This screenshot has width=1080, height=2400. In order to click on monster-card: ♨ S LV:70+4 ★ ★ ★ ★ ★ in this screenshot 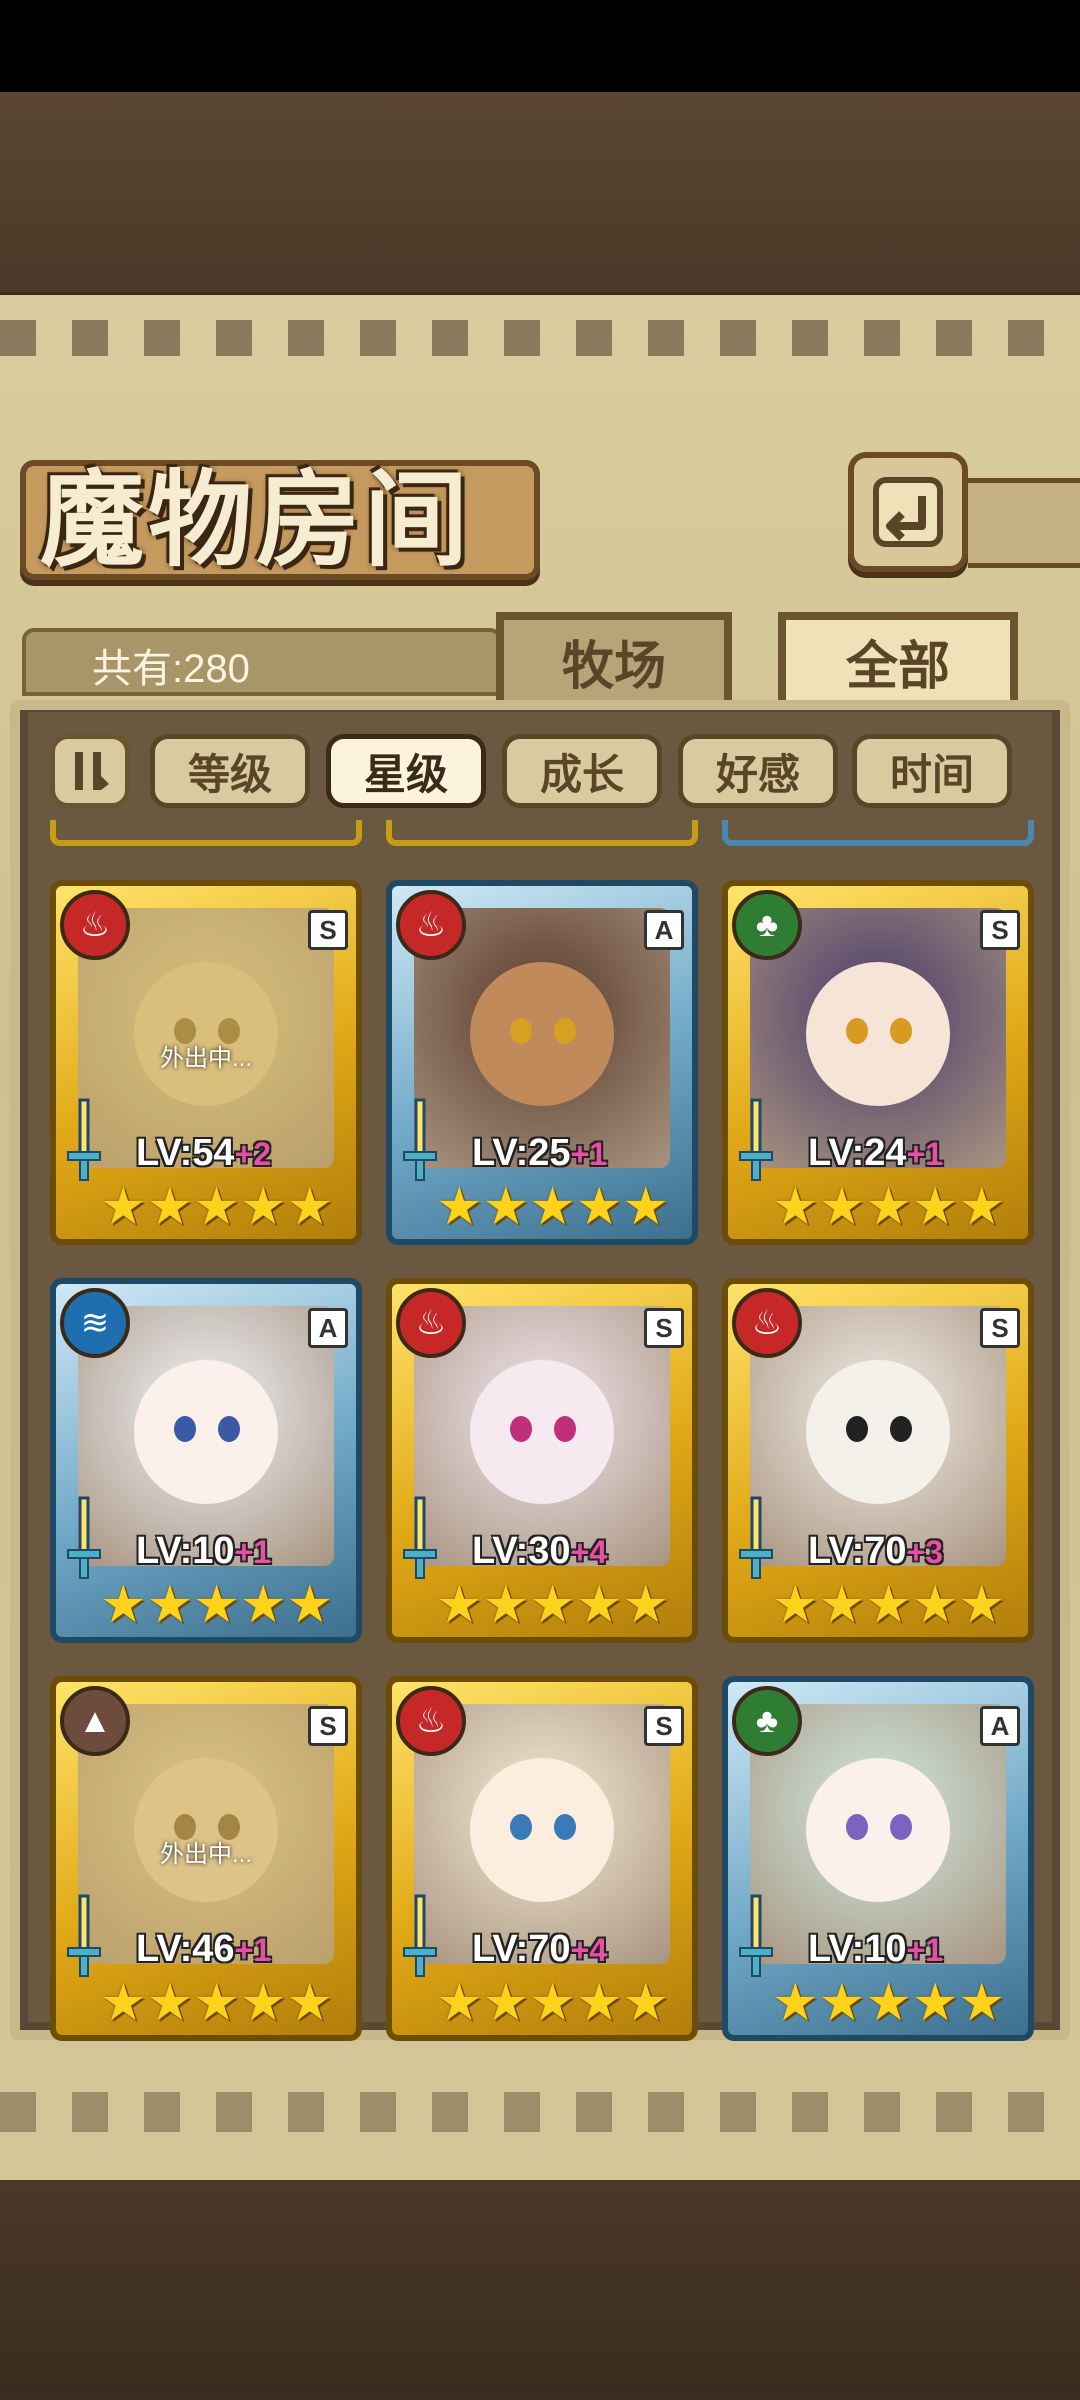, I will do `click(542, 1858)`.